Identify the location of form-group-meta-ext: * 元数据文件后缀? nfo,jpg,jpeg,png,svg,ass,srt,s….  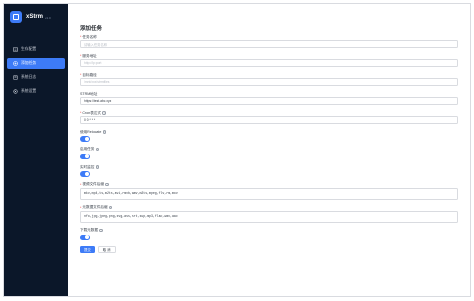
(270, 214).